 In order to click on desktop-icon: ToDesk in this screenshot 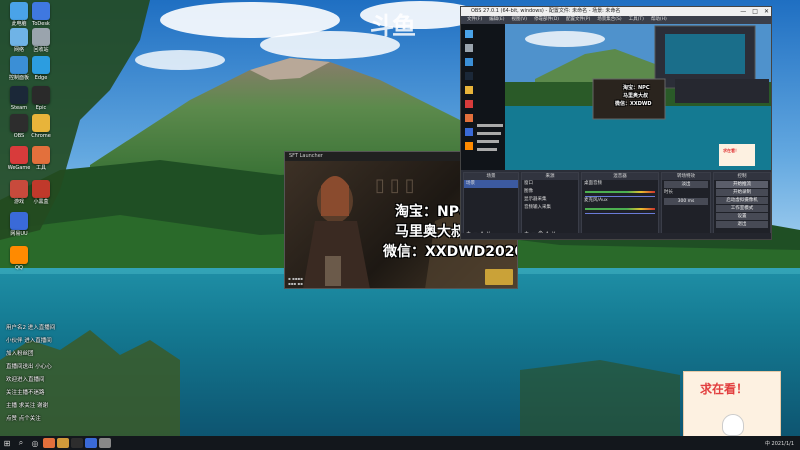, I will do `click(41, 14)`.